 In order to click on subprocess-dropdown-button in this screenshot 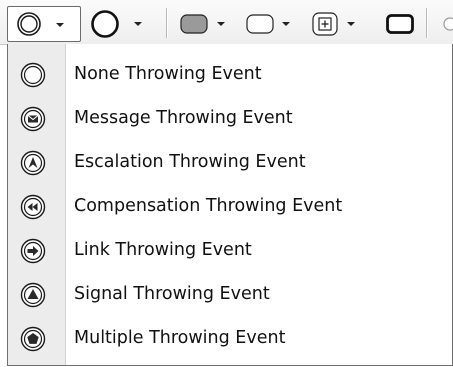, I will do `click(339, 24)`.